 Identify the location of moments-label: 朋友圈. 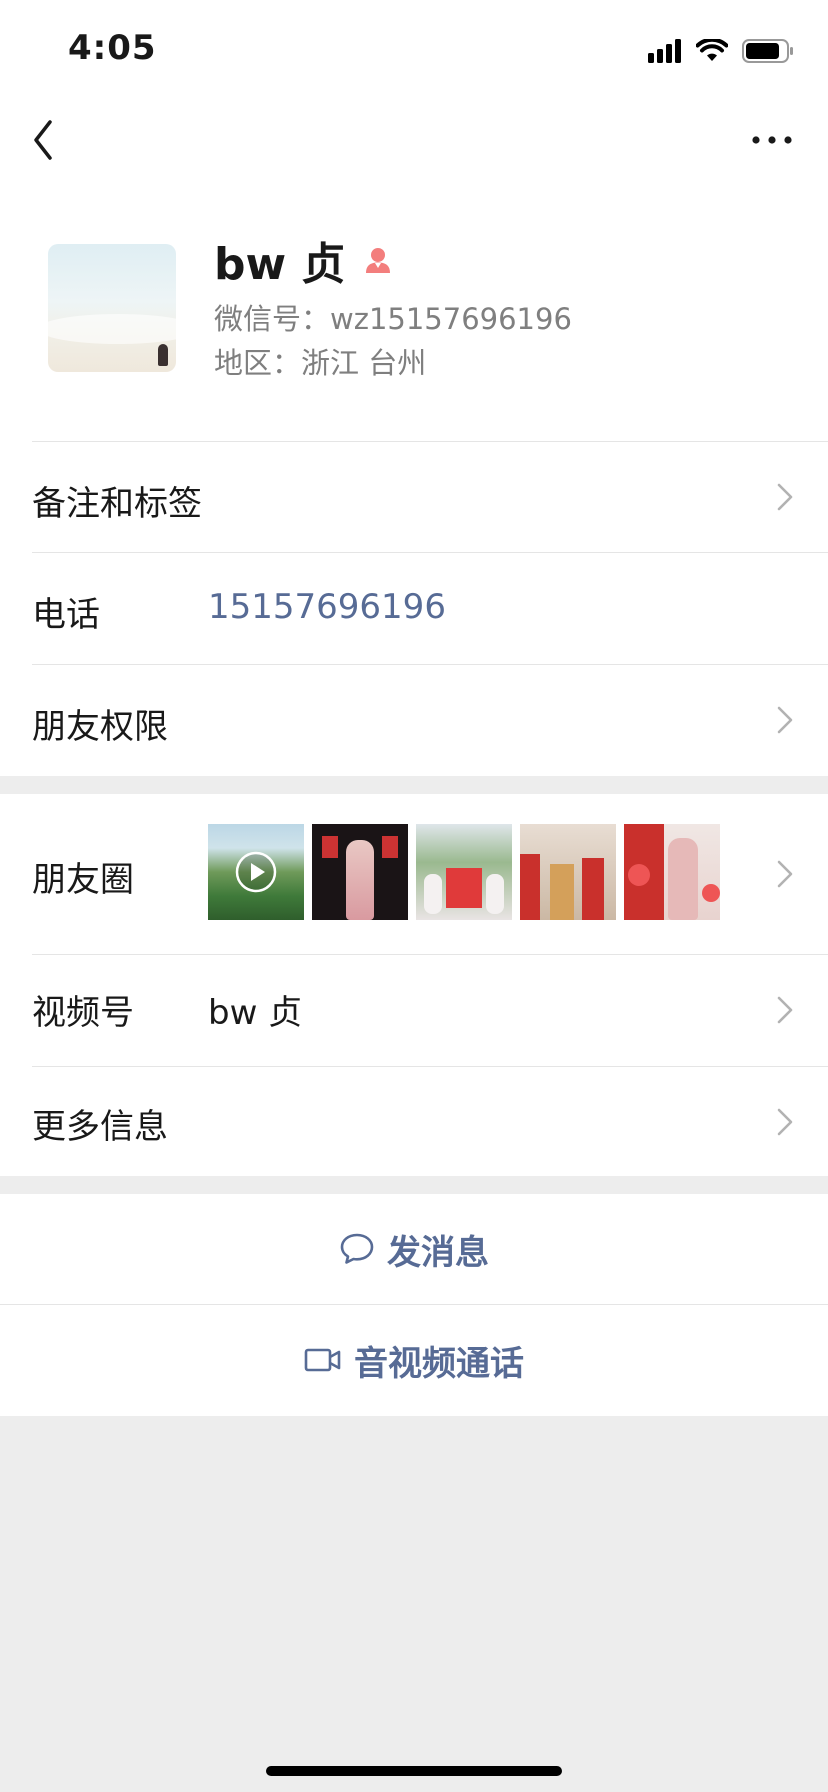
(83, 880).